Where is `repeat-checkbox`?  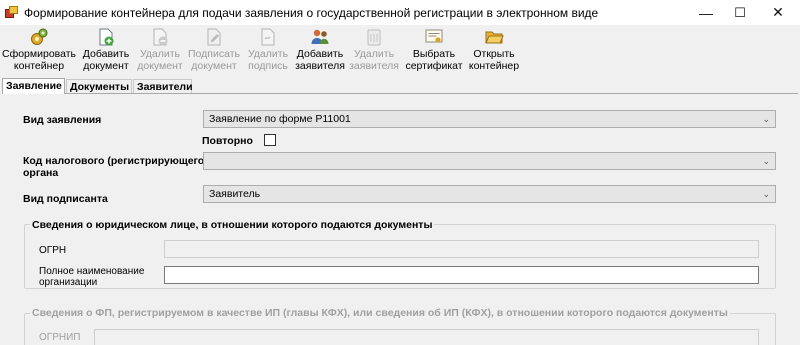 repeat-checkbox is located at coordinates (270, 140).